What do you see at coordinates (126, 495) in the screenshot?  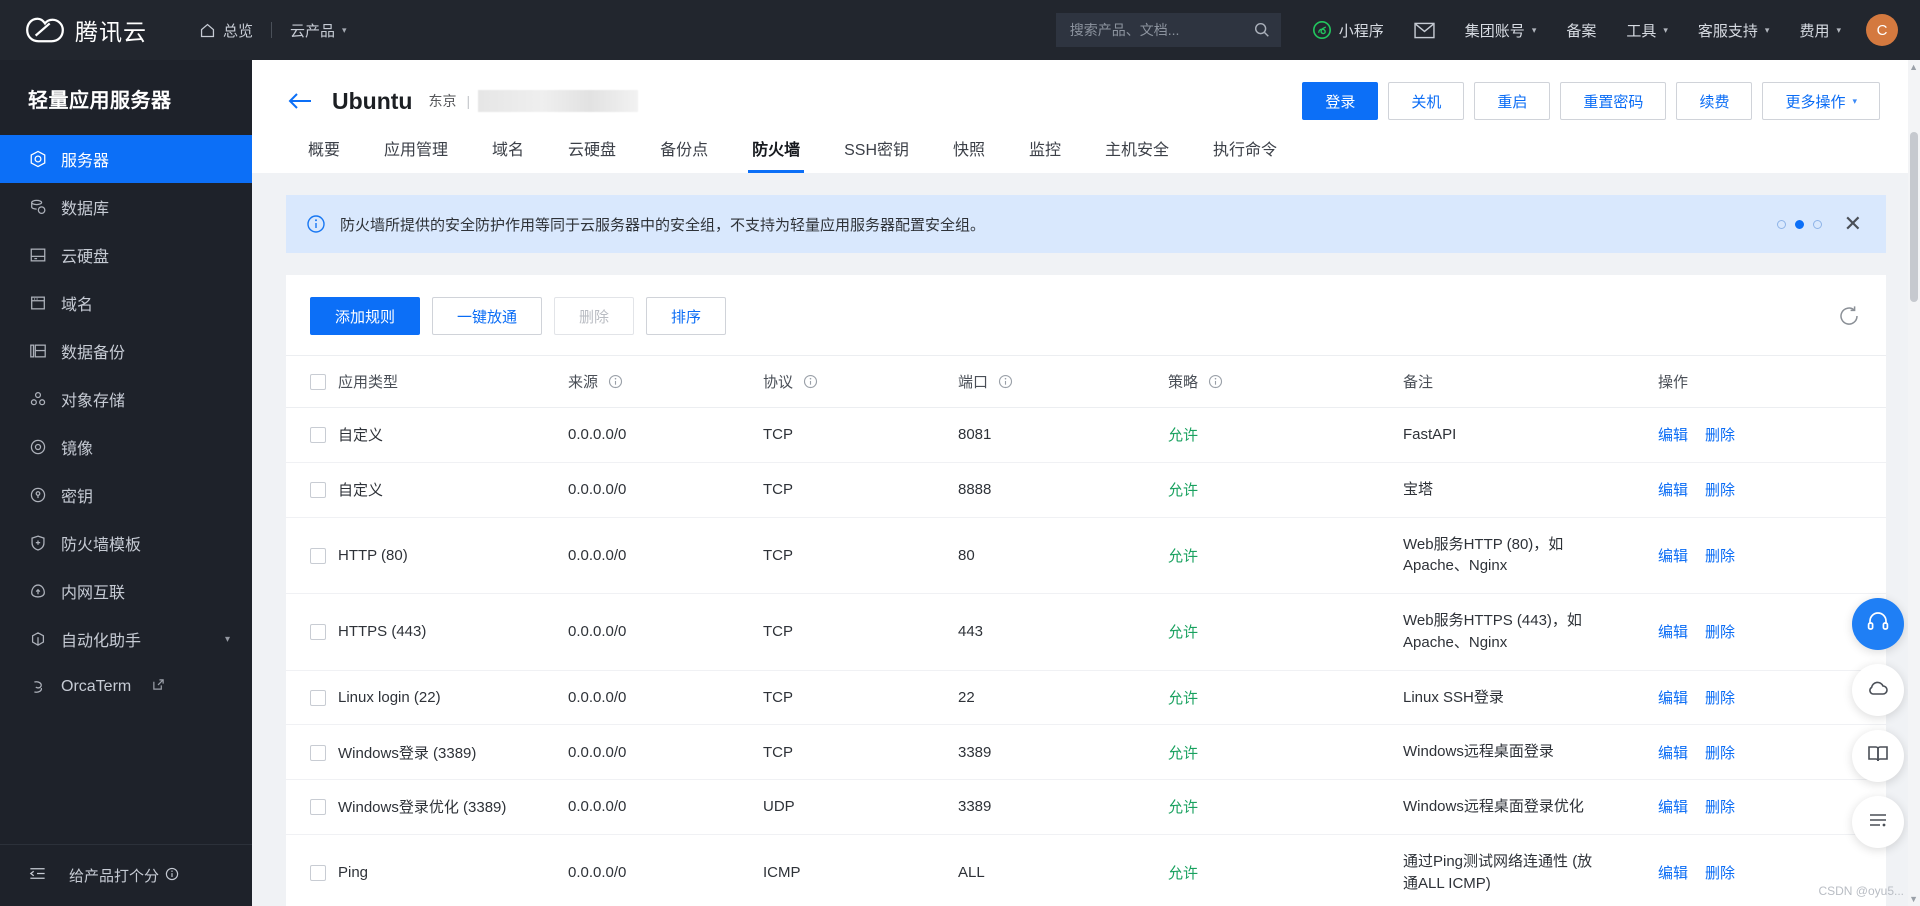 I see `sidebar-item-key: 密钥` at bounding box center [126, 495].